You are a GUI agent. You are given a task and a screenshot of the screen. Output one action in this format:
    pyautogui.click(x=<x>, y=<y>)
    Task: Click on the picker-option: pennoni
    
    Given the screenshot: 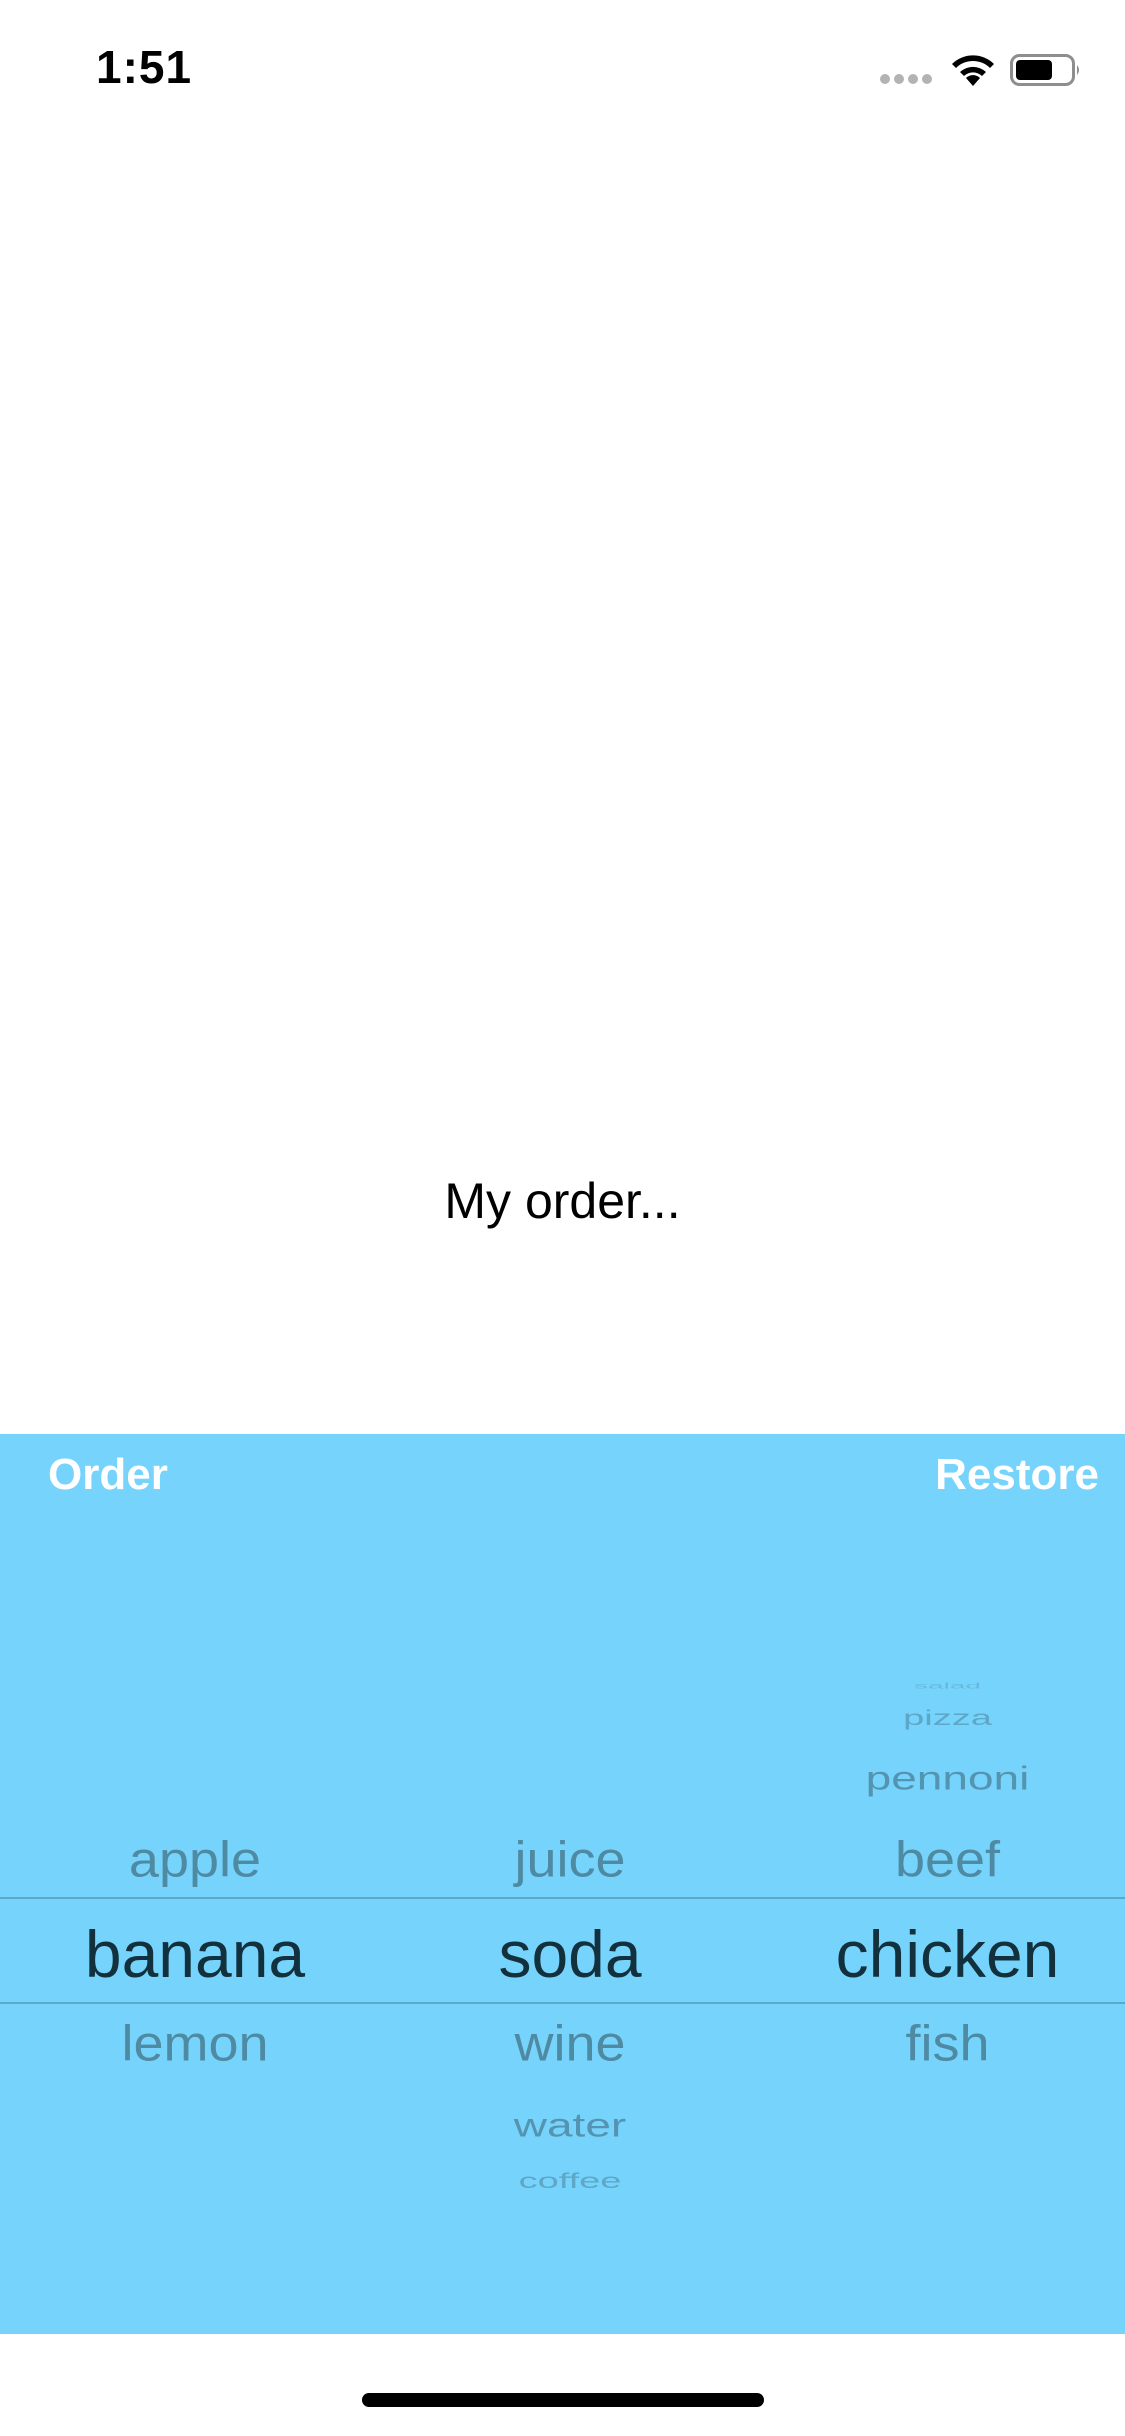 What is the action you would take?
    pyautogui.click(x=942, y=1778)
    